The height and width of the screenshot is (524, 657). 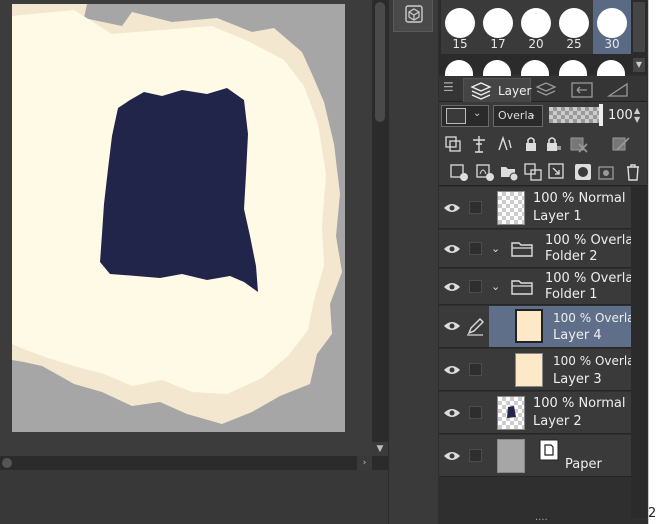 What do you see at coordinates (540, 249) in the screenshot?
I see `layer-row-folder-2: ⌄ 100 % Overlay Folder 2` at bounding box center [540, 249].